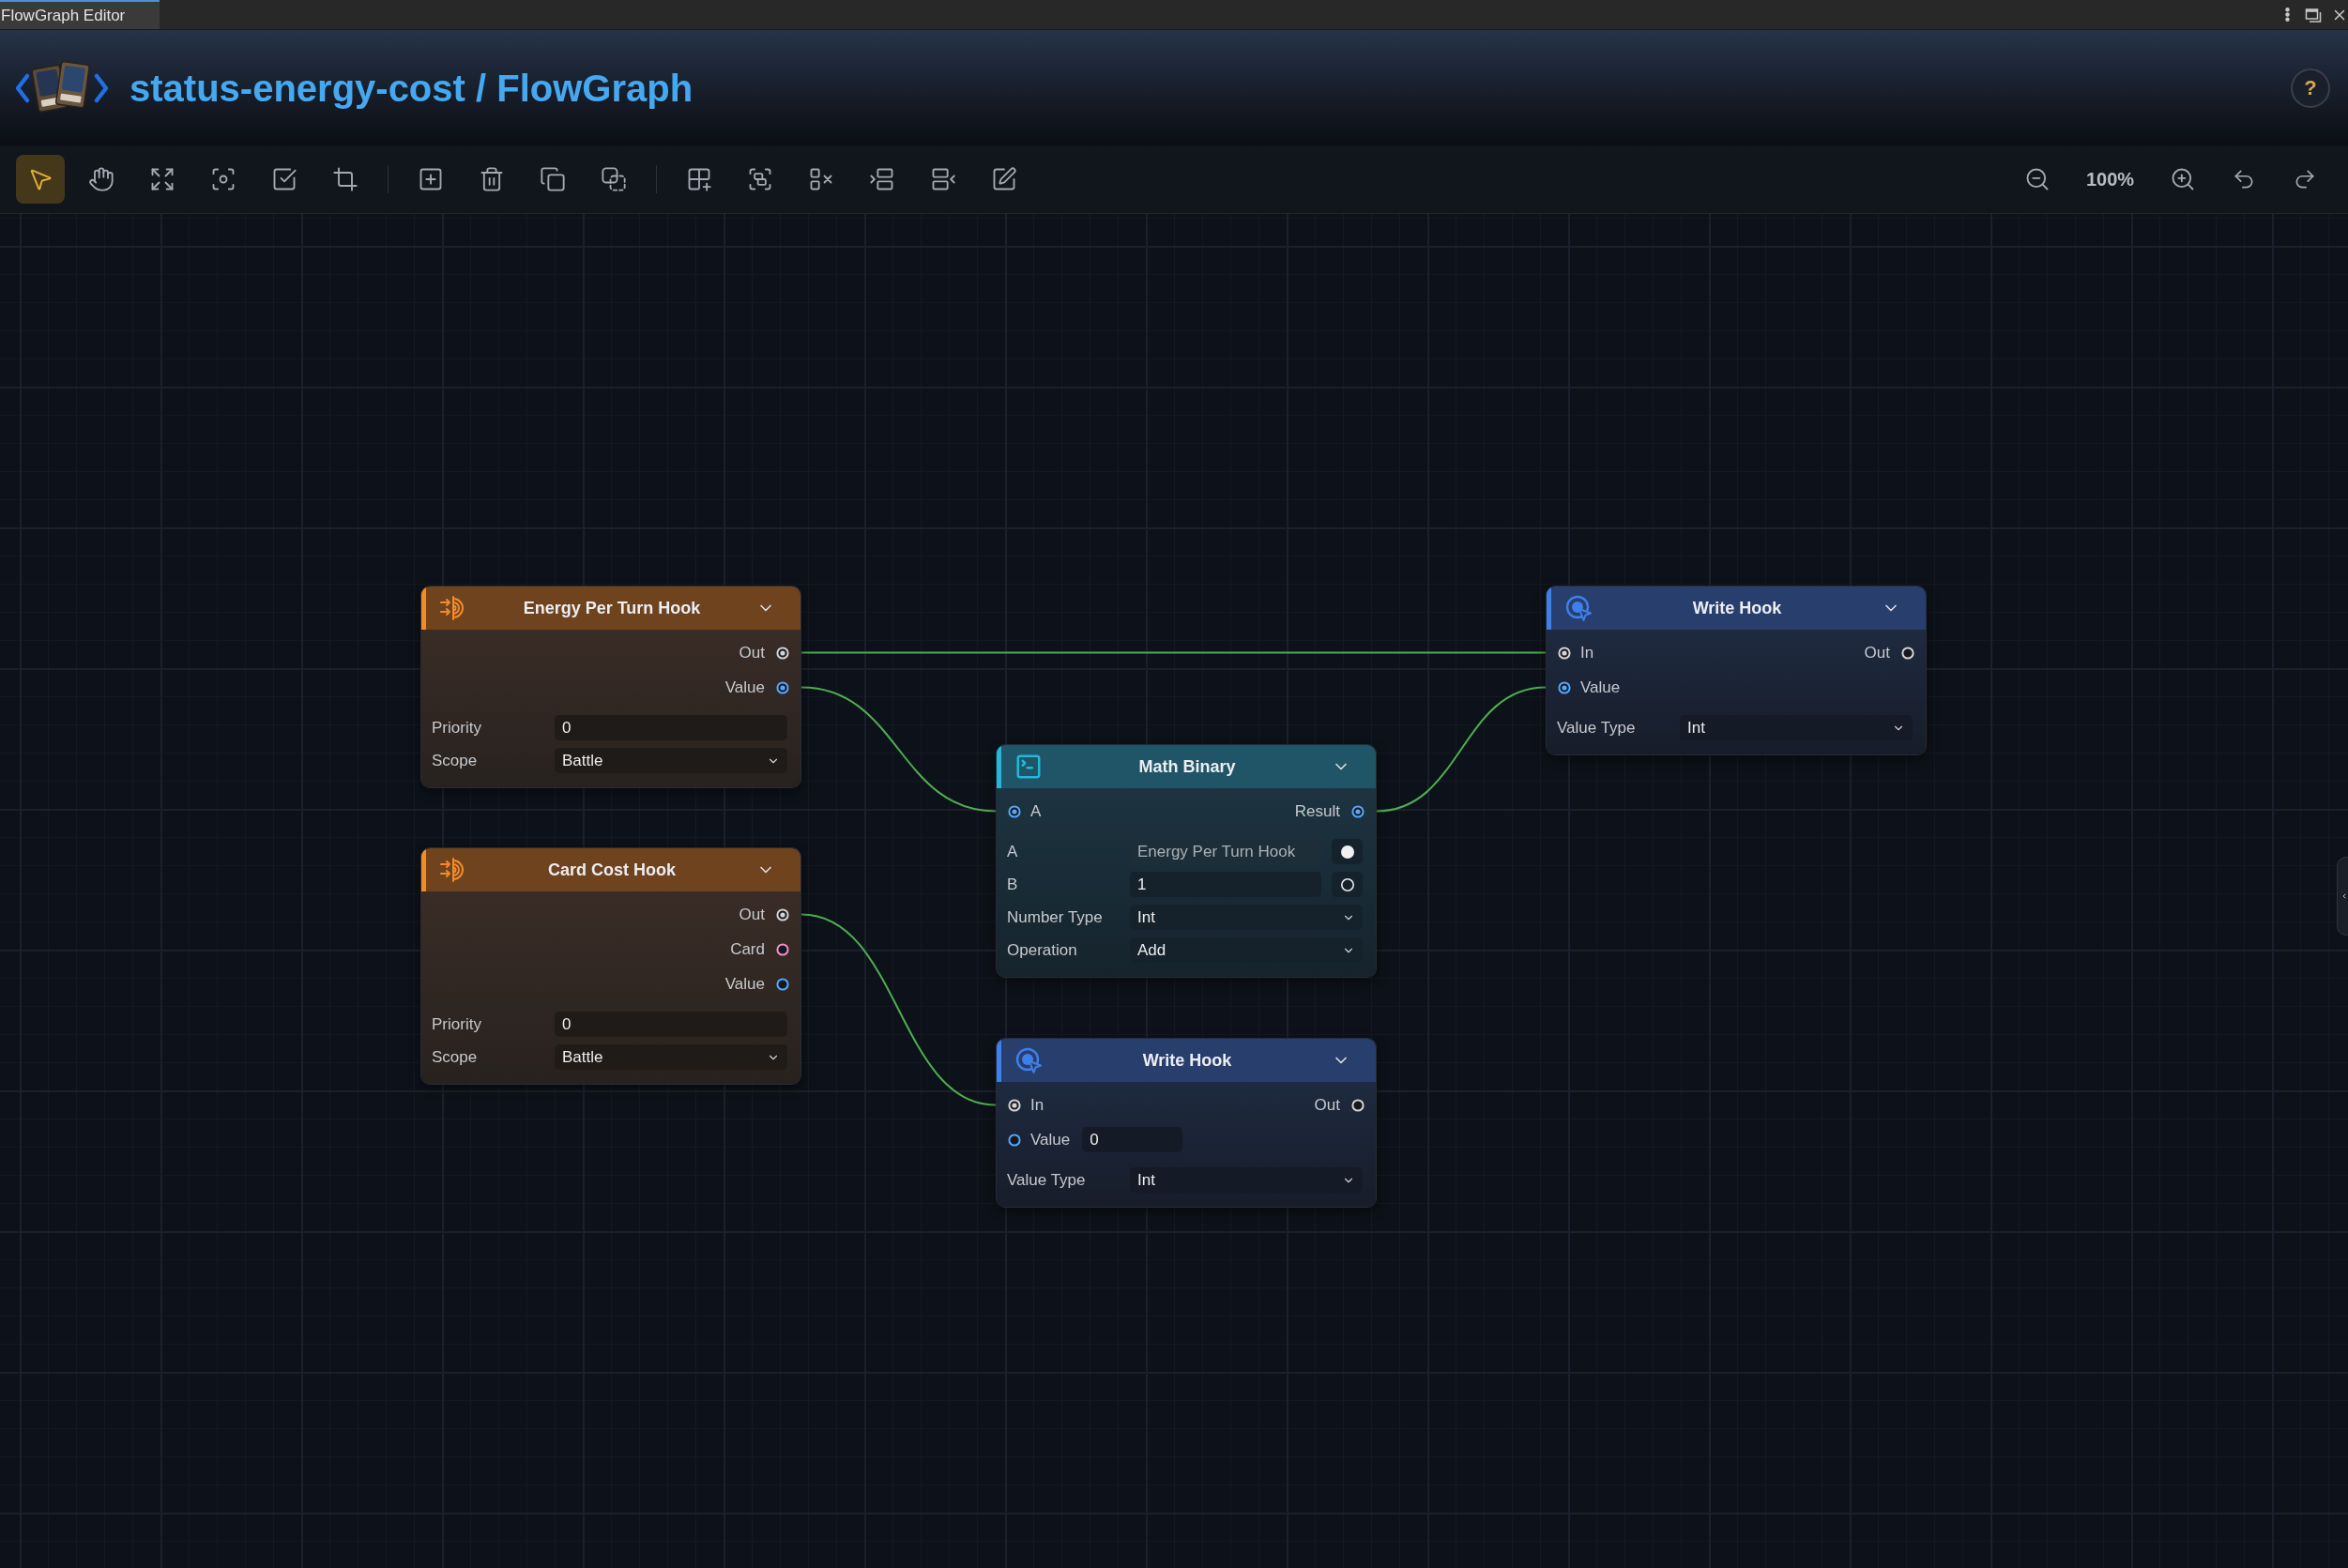 The width and height of the screenshot is (2348, 1568). What do you see at coordinates (1225, 851) in the screenshot?
I see `text-field: Energy Per Turn Hook` at bounding box center [1225, 851].